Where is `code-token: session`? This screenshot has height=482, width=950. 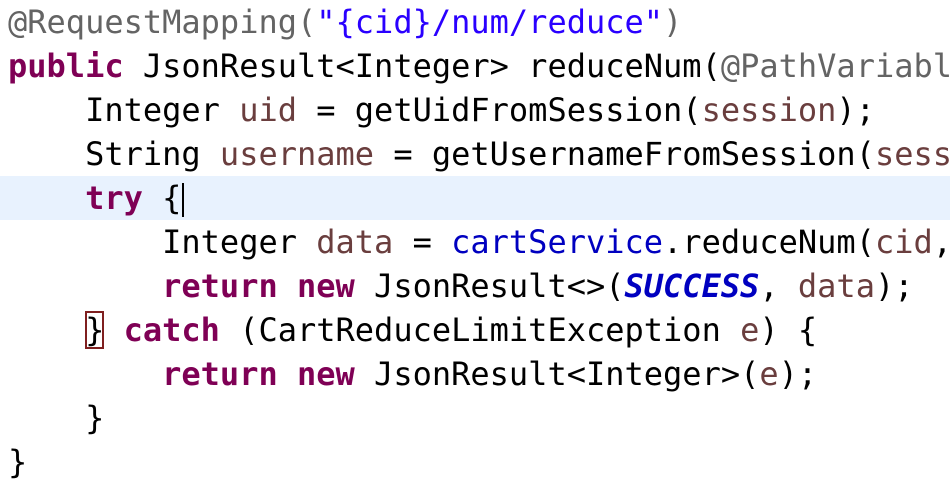
code-token: session is located at coordinates (769, 110).